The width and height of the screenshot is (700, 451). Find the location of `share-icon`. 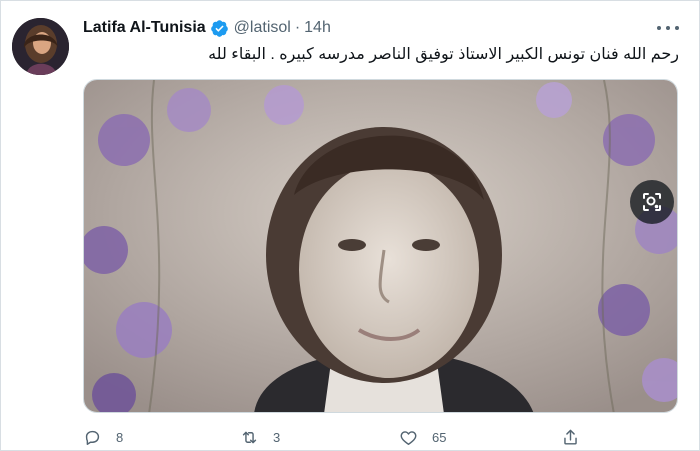

share-icon is located at coordinates (570, 437).